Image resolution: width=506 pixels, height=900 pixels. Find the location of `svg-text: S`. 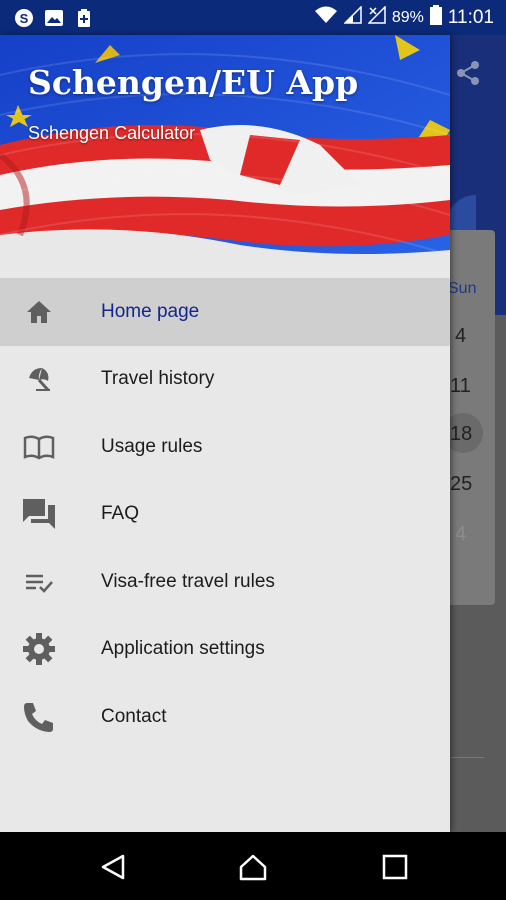

svg-text: S is located at coordinates (24, 18).